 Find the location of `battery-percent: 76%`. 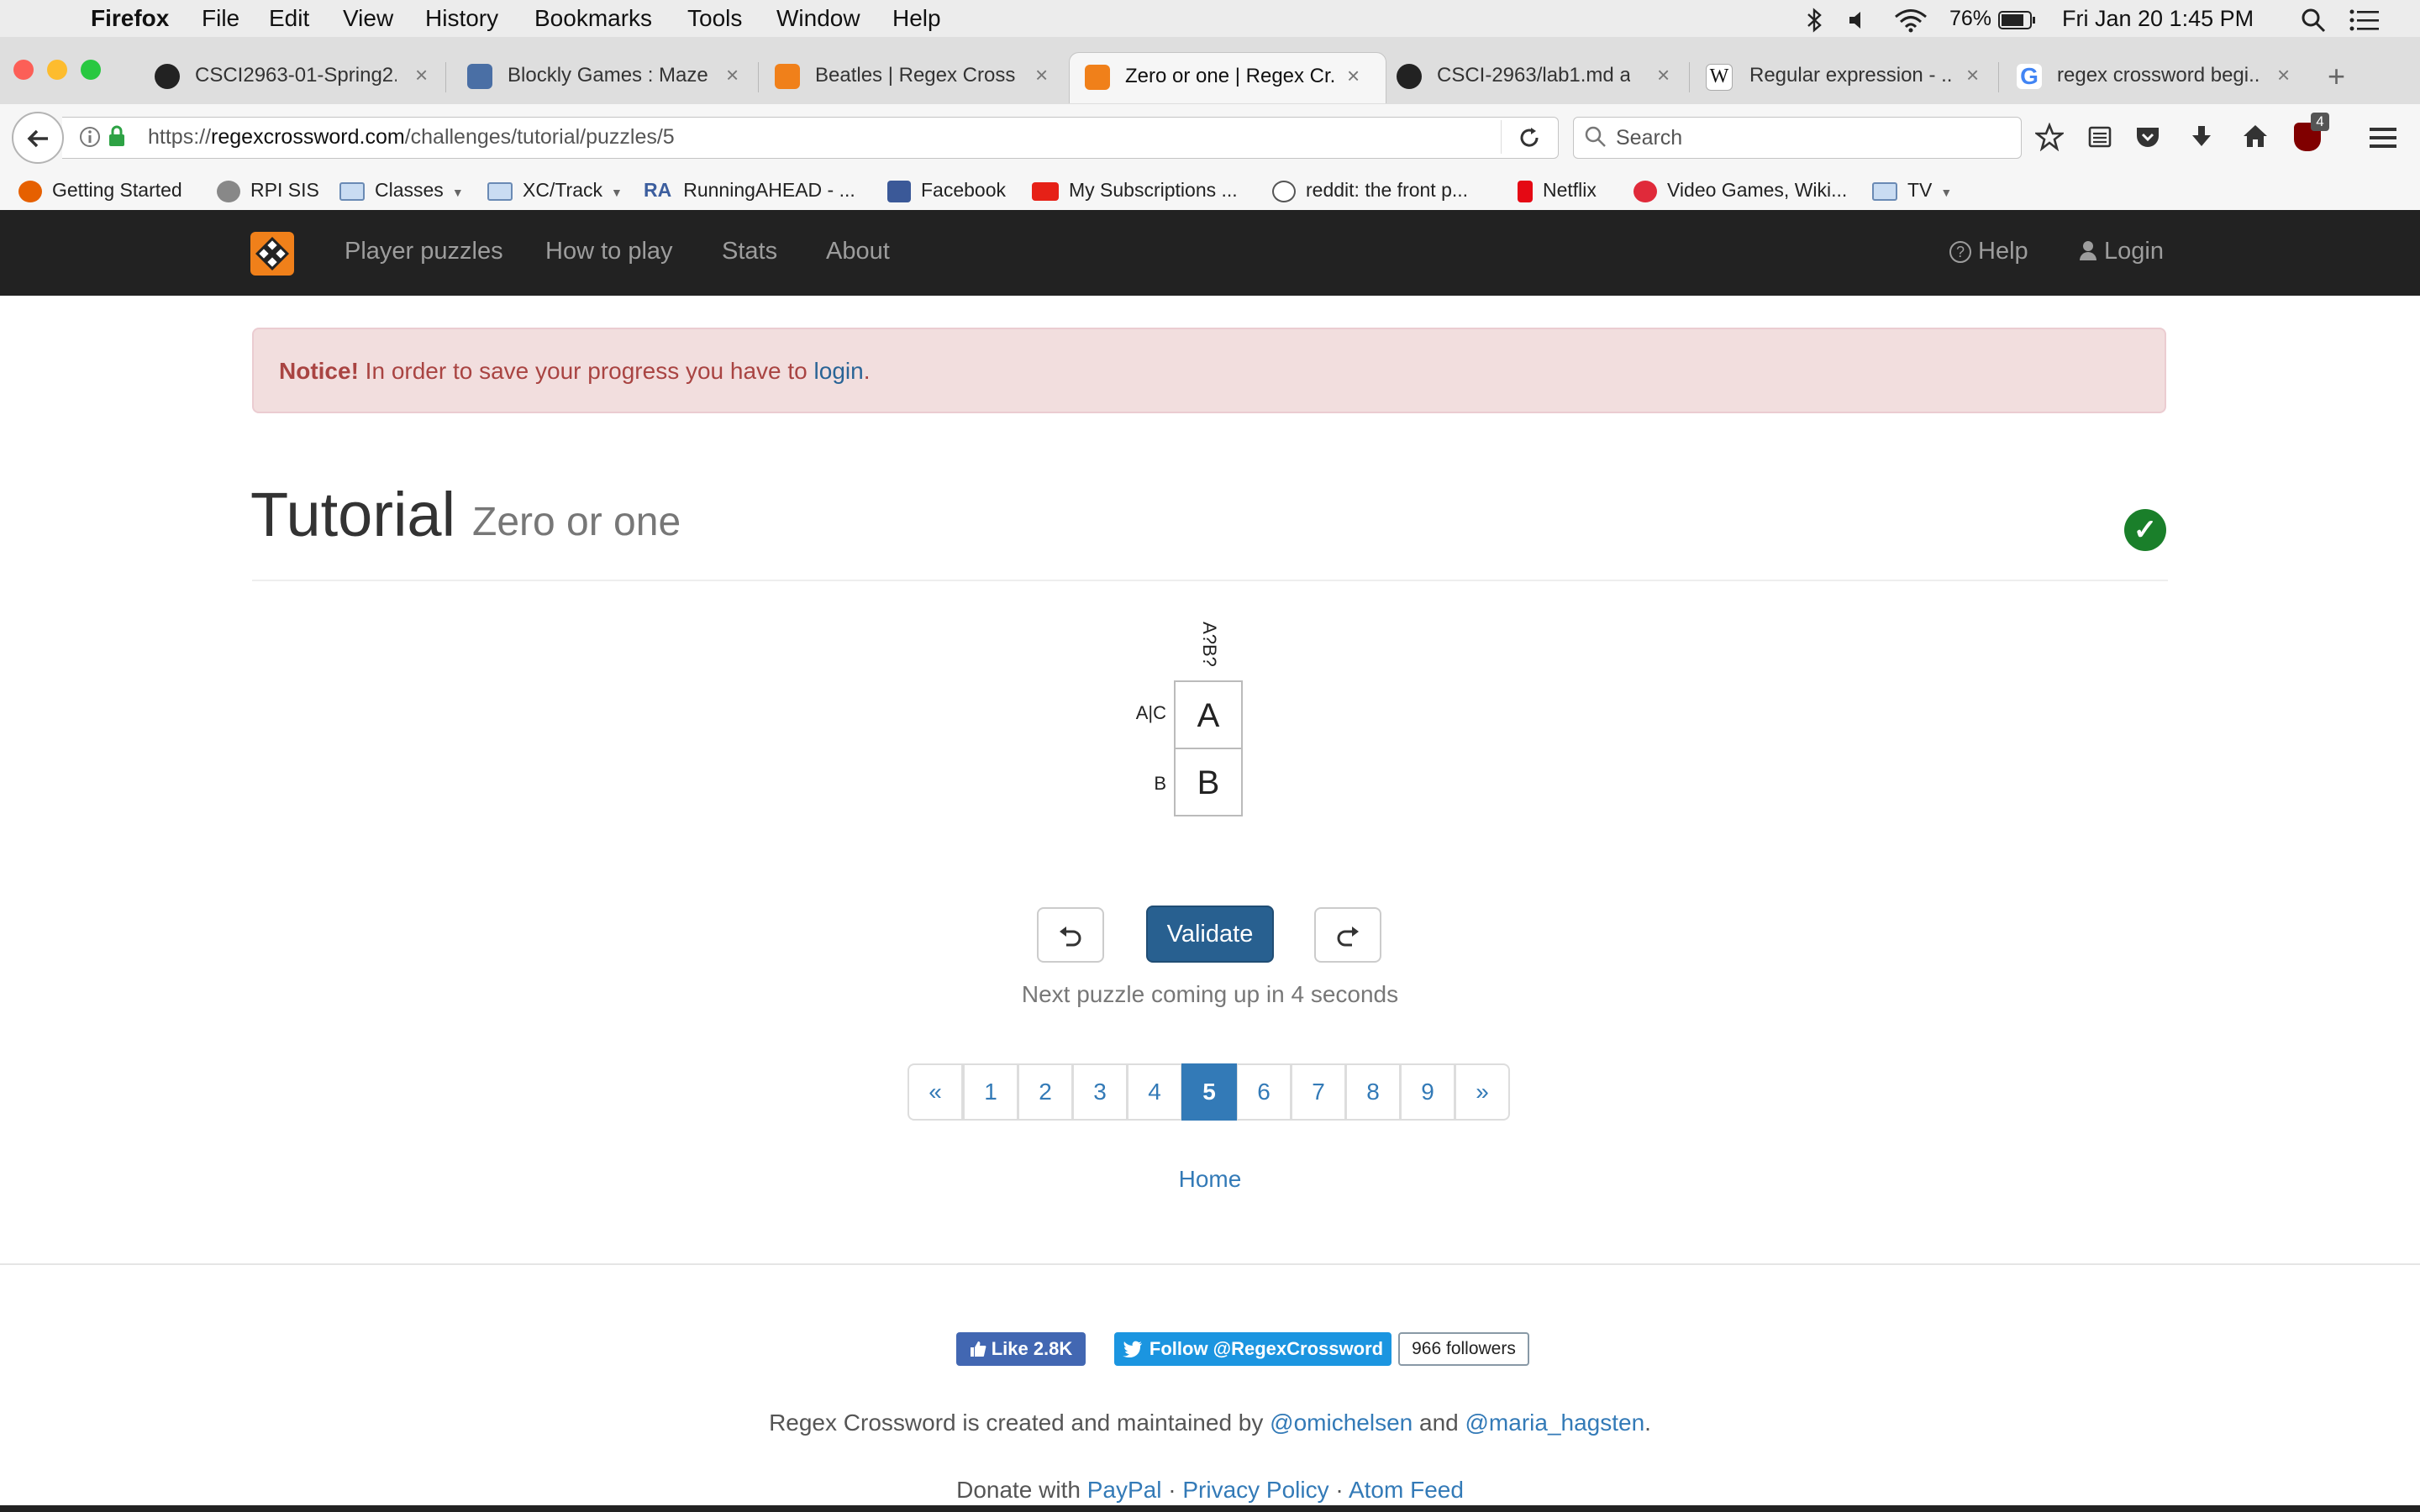

battery-percent: 76% is located at coordinates (1971, 18).